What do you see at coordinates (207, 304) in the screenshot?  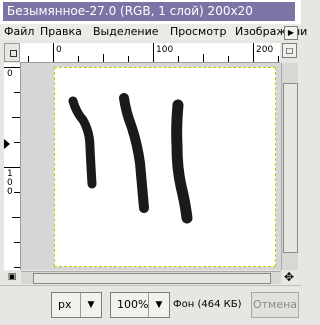 I see `status-message: Фон (464 КБ)` at bounding box center [207, 304].